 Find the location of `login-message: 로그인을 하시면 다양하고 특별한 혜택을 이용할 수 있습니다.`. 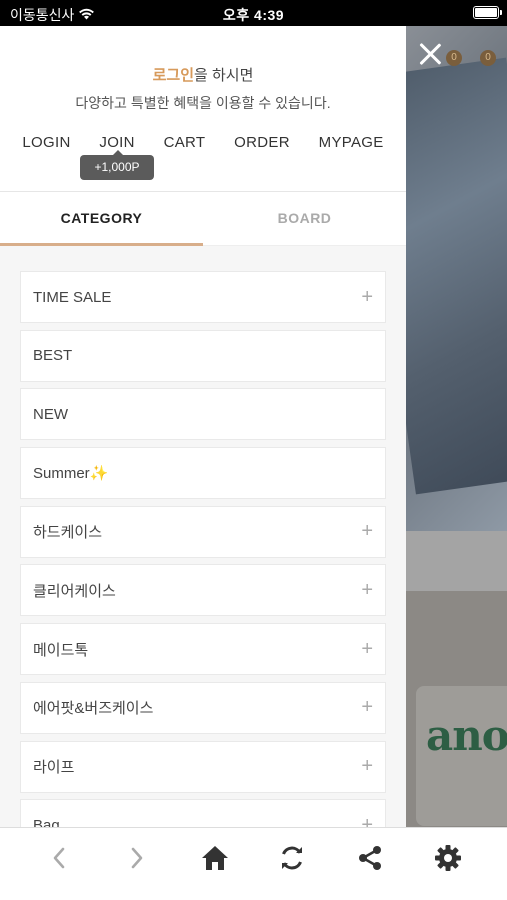

login-message: 로그인을 하시면 다양하고 특별한 혜택을 이용할 수 있습니다. is located at coordinates (203, 69).